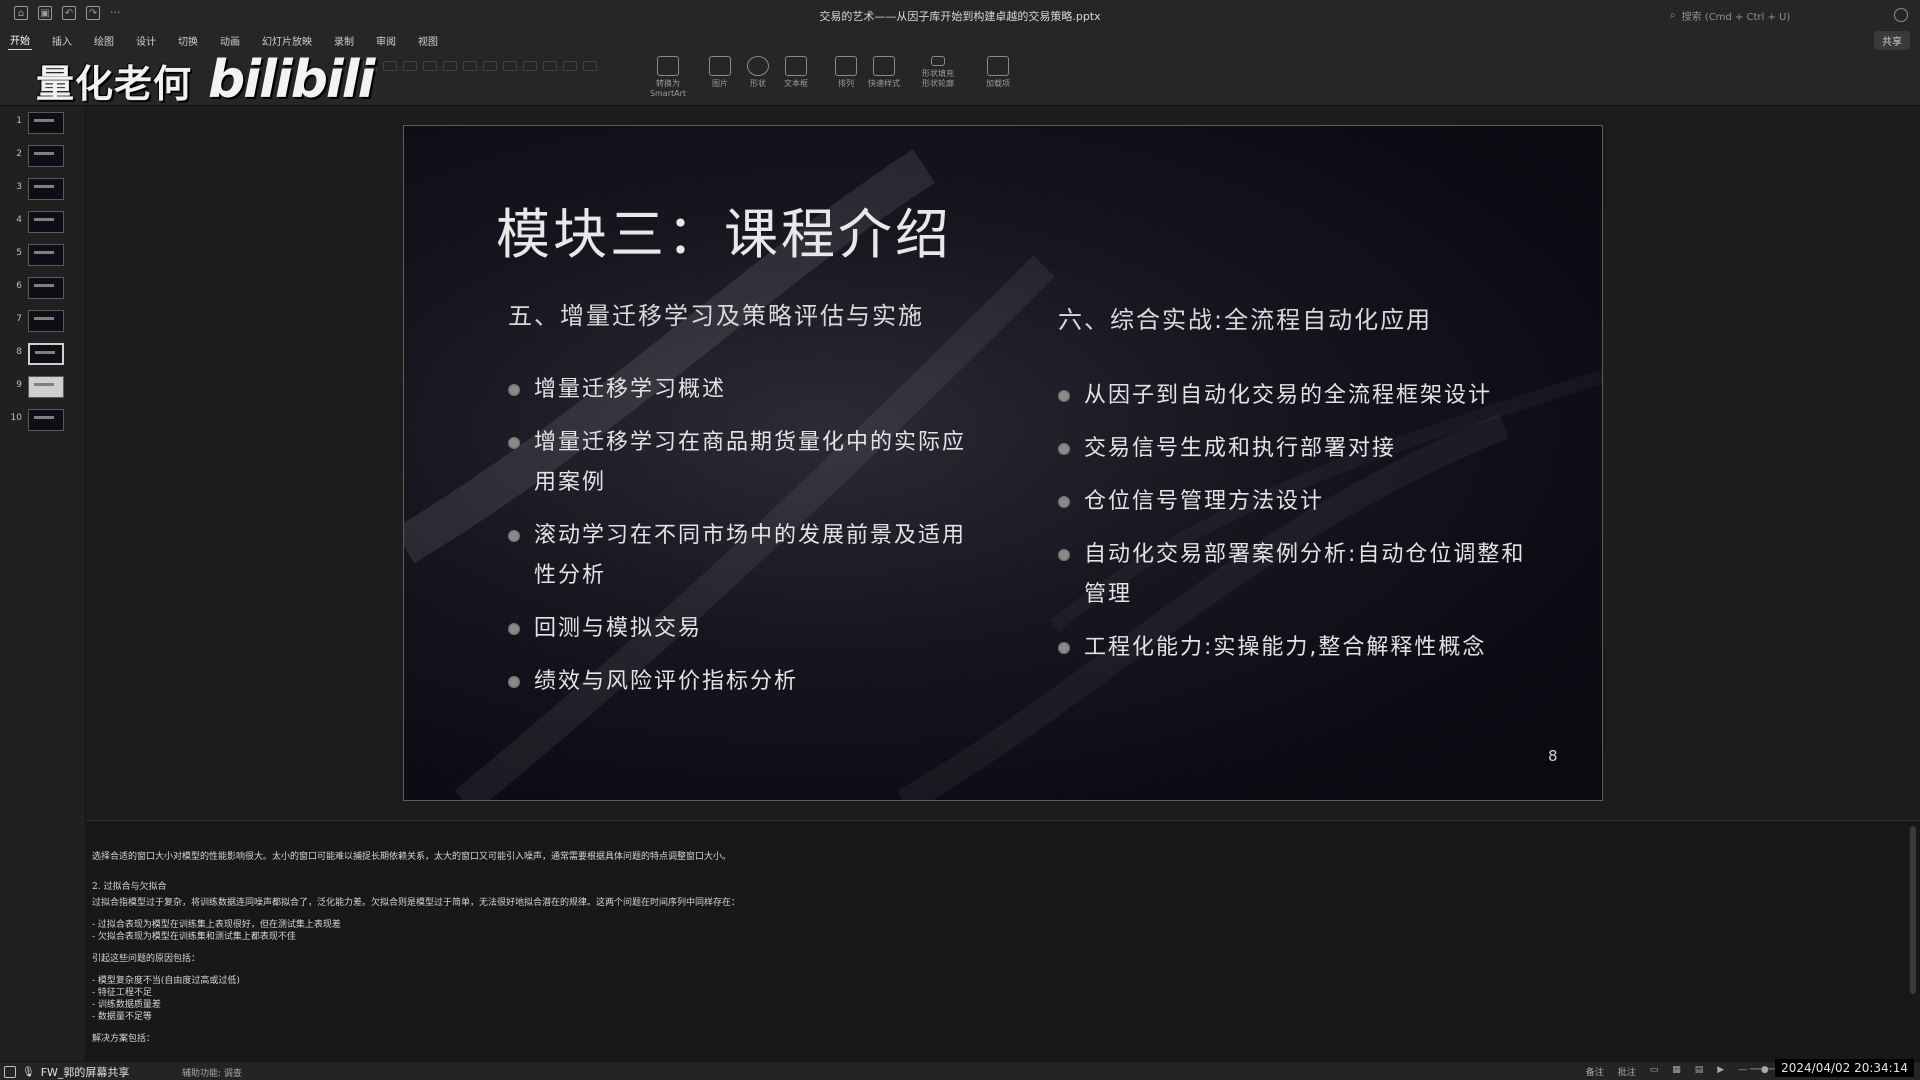  I want to click on align-left-icon, so click(510, 66).